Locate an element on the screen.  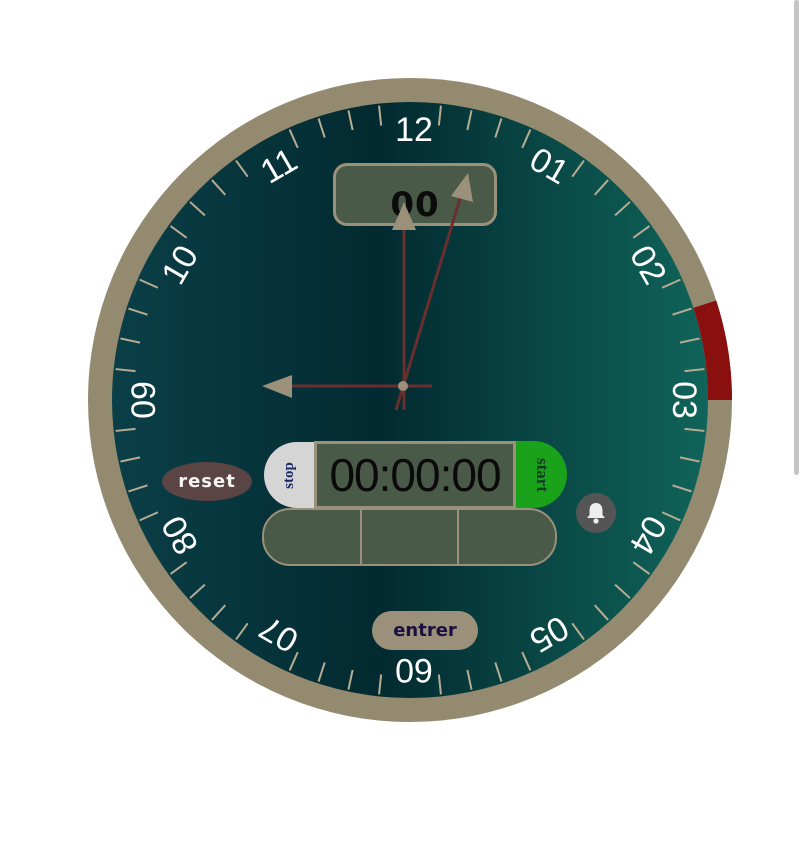
alarm-button is located at coordinates (596, 513).